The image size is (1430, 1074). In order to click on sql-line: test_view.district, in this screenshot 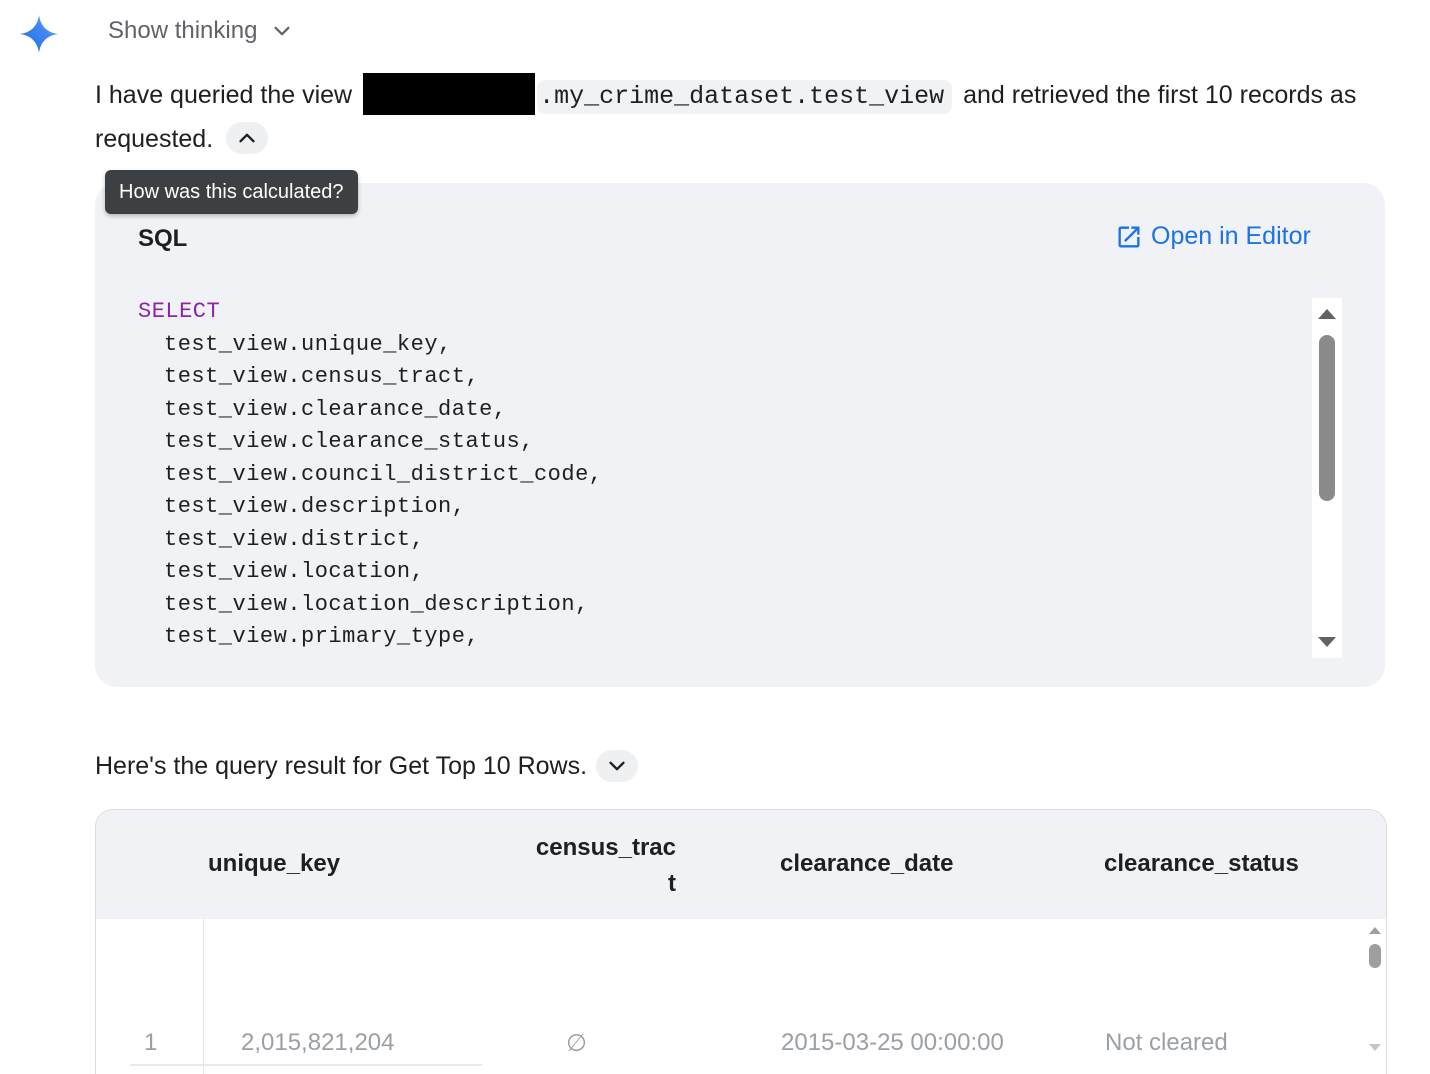, I will do `click(294, 539)`.